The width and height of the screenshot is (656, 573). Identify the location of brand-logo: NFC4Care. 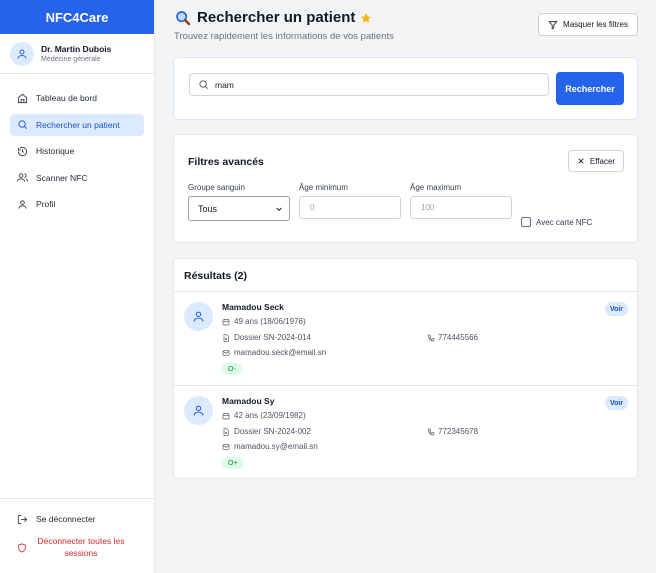
(77, 17).